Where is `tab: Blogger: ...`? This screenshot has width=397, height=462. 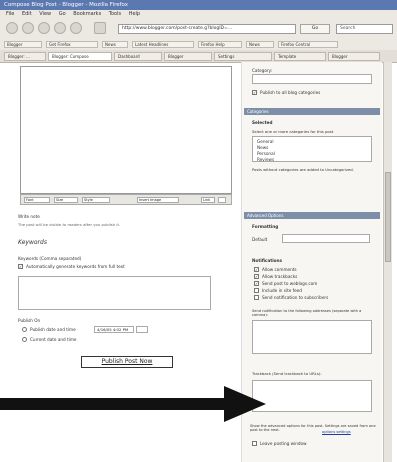
tab: Blogger: ... is located at coordinates (25, 56).